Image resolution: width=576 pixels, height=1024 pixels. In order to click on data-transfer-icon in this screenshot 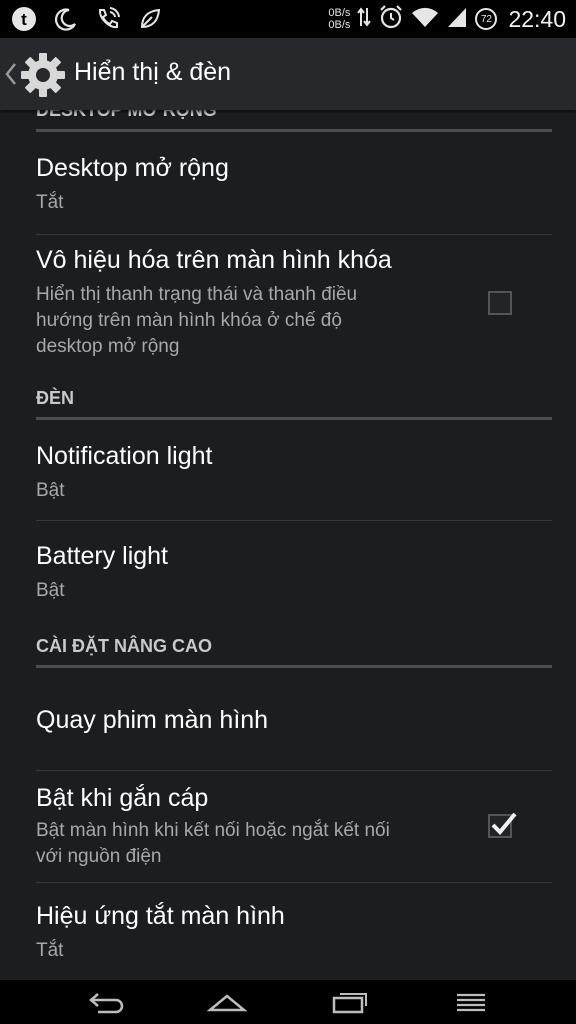, I will do `click(364, 19)`.